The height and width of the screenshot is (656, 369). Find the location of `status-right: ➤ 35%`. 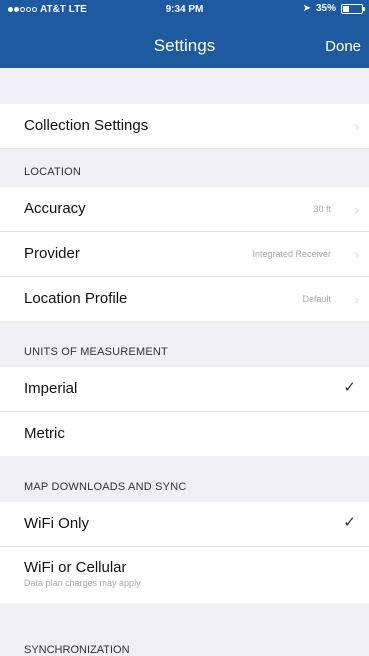

status-right: ➤ 35% is located at coordinates (333, 8).